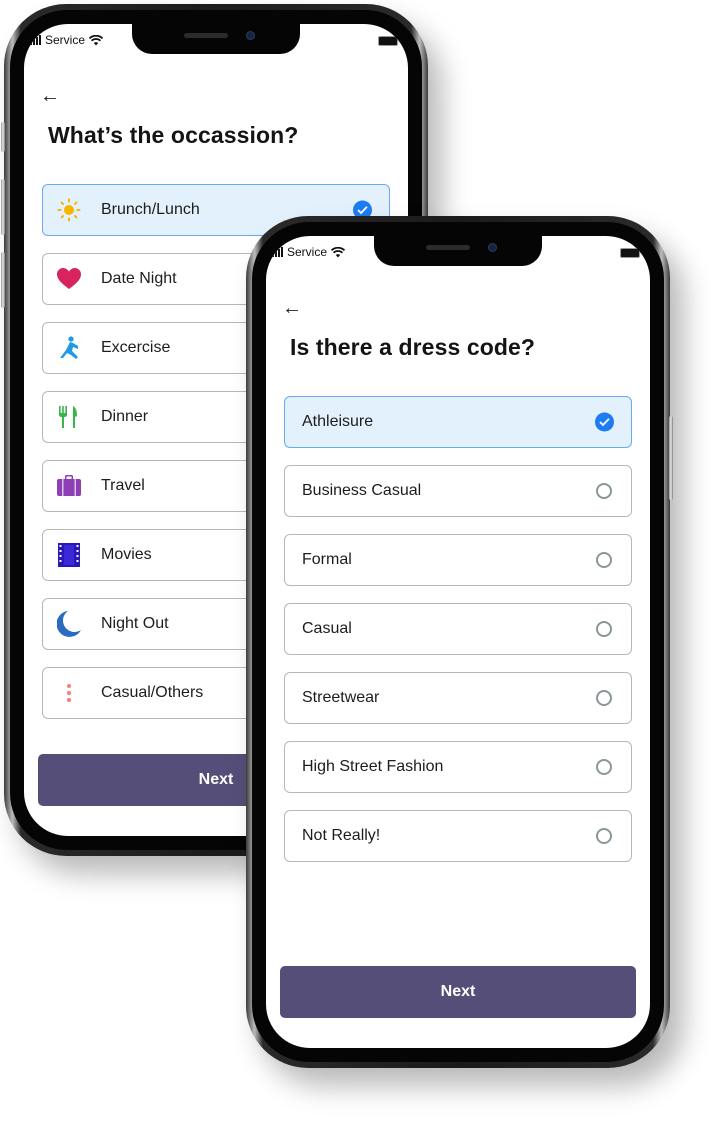  What do you see at coordinates (139, 278) in the screenshot?
I see `option-label: Date Night` at bounding box center [139, 278].